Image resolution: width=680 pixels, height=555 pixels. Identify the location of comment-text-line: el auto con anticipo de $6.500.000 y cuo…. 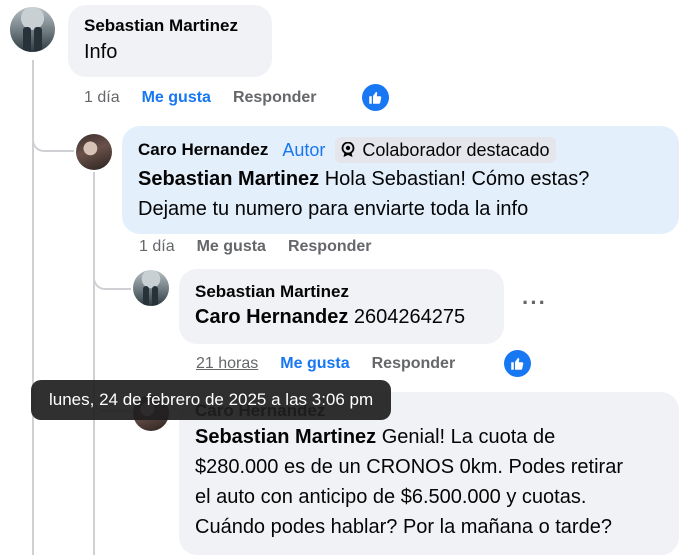
(391, 497).